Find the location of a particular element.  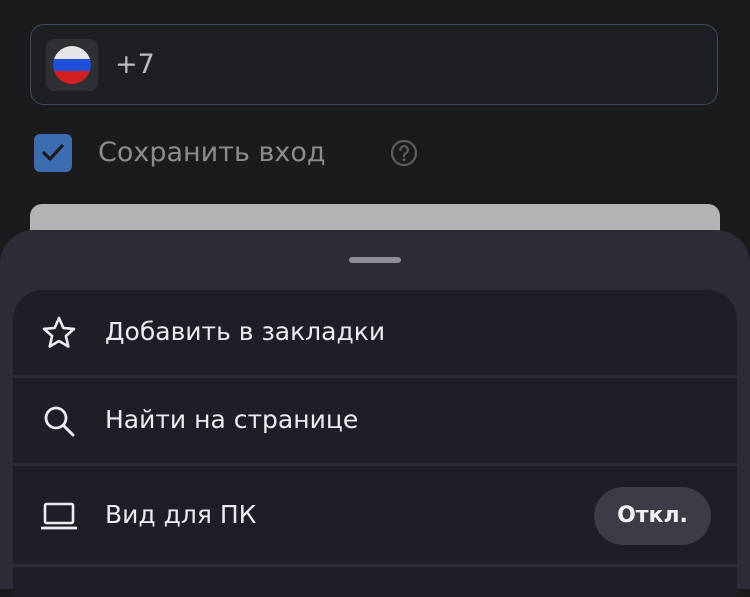

menu-item-label: Найти на странице is located at coordinates (232, 419).